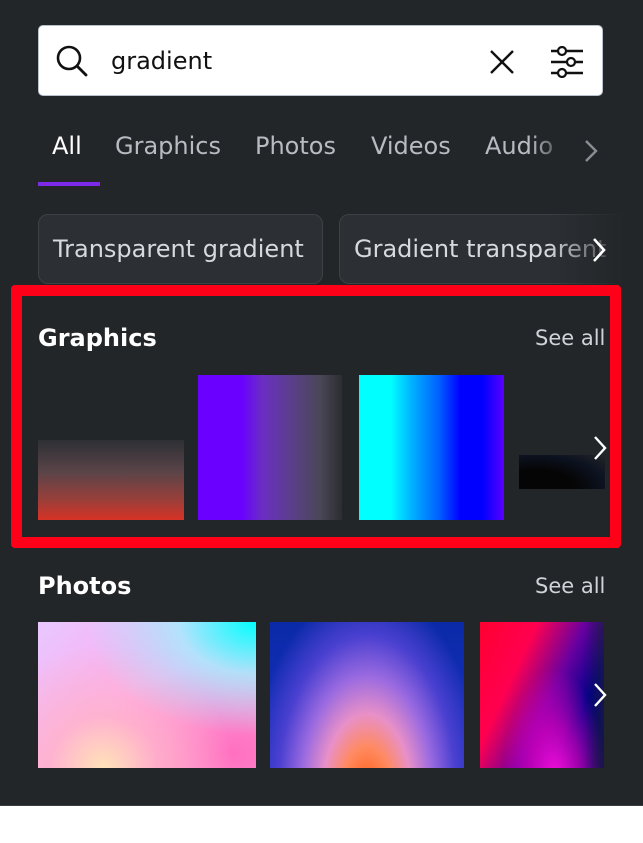 This screenshot has height=843, width=643. What do you see at coordinates (281, 61) in the screenshot?
I see `search-input` at bounding box center [281, 61].